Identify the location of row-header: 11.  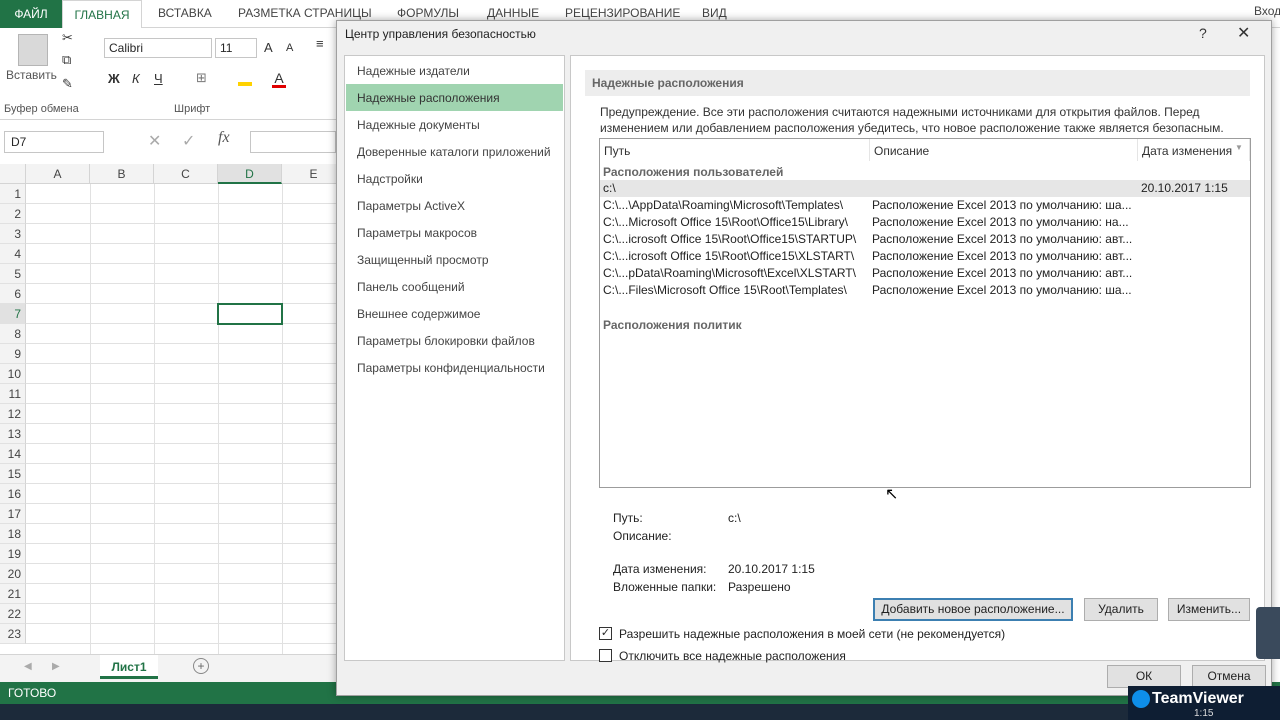
(13, 394).